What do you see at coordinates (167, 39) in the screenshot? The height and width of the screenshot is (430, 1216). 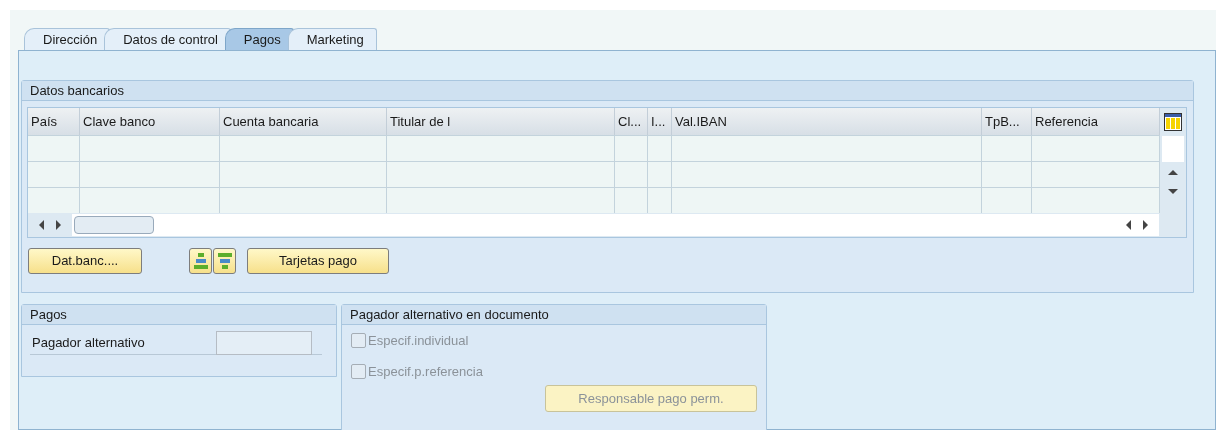 I see `tab: Datos de control` at bounding box center [167, 39].